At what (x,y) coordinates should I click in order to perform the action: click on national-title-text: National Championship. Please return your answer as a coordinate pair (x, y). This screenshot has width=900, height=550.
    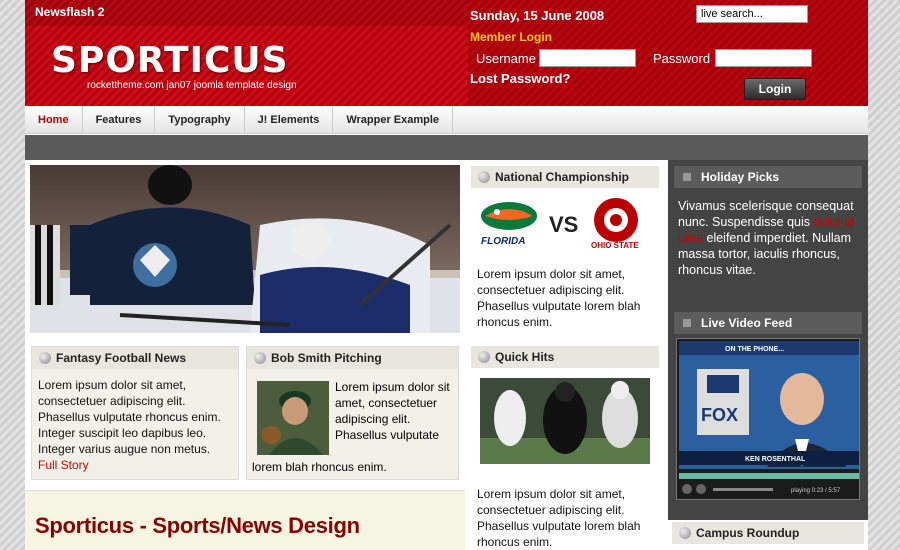
    Looking at the image, I should click on (562, 177).